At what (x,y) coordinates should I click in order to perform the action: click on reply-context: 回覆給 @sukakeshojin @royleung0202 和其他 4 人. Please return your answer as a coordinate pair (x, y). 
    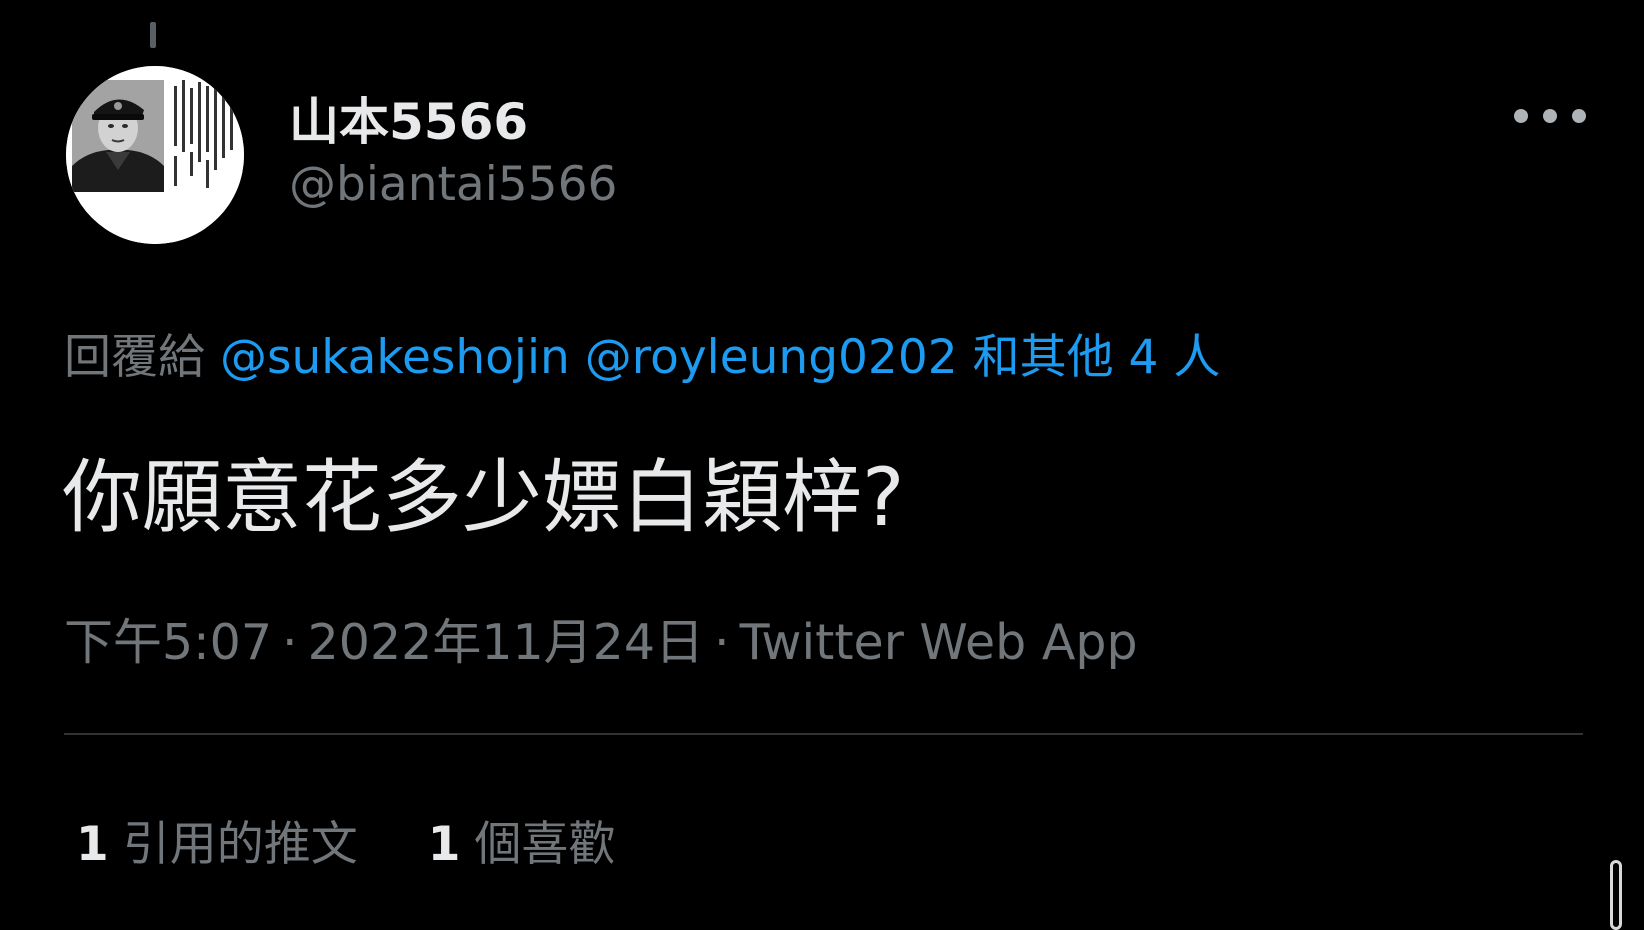
    Looking at the image, I should click on (642, 352).